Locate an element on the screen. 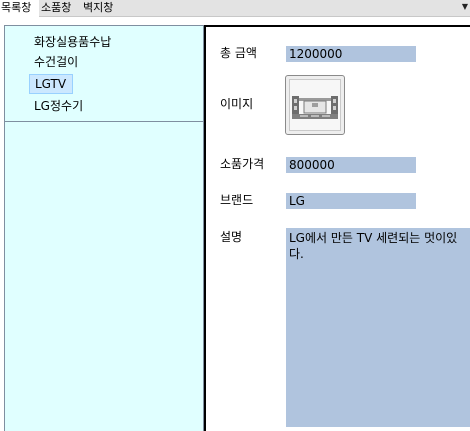  list-item-selected: LGTV is located at coordinates (51, 84).